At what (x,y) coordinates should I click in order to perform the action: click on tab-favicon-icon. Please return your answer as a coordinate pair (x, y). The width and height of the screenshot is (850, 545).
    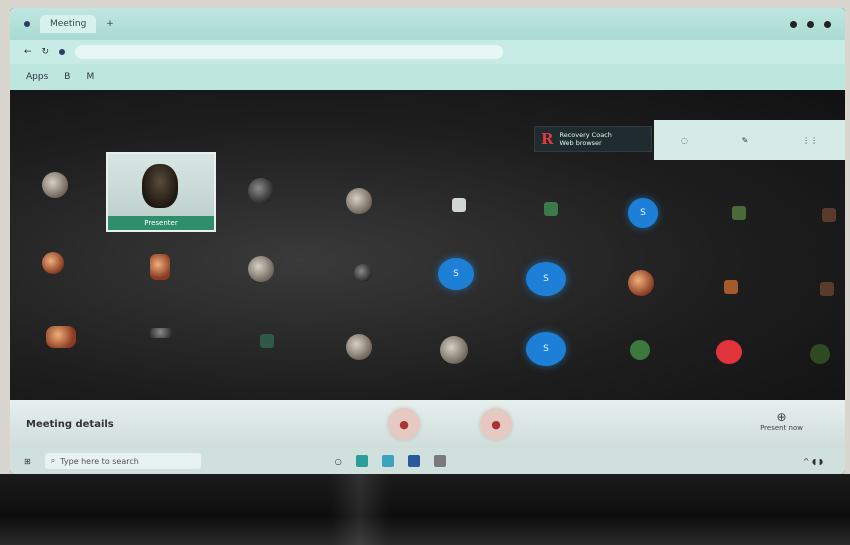
    Looking at the image, I should click on (27, 24).